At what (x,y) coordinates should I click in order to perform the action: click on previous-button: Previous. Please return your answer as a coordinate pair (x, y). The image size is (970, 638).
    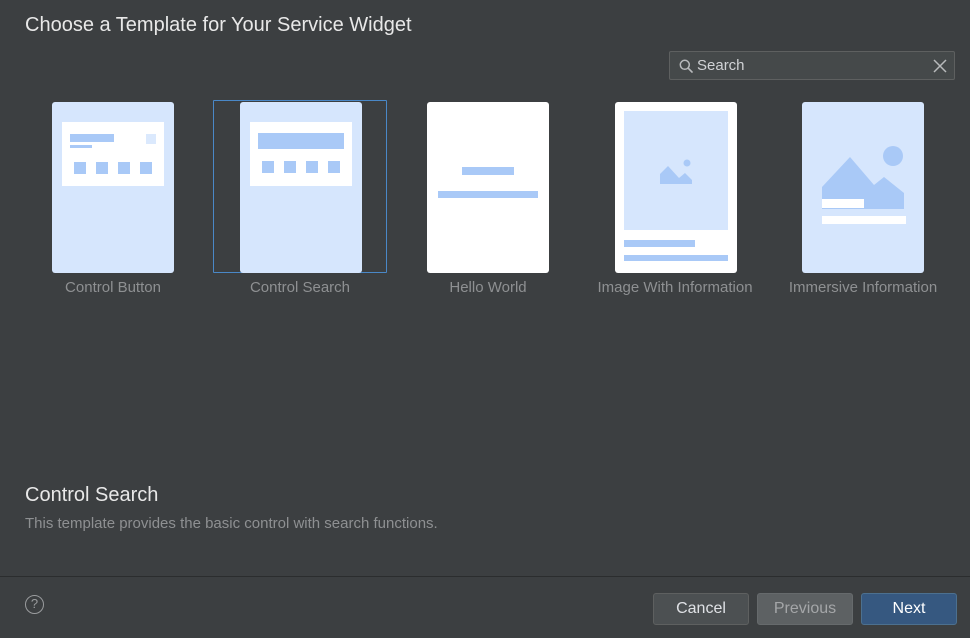
    Looking at the image, I should click on (805, 609).